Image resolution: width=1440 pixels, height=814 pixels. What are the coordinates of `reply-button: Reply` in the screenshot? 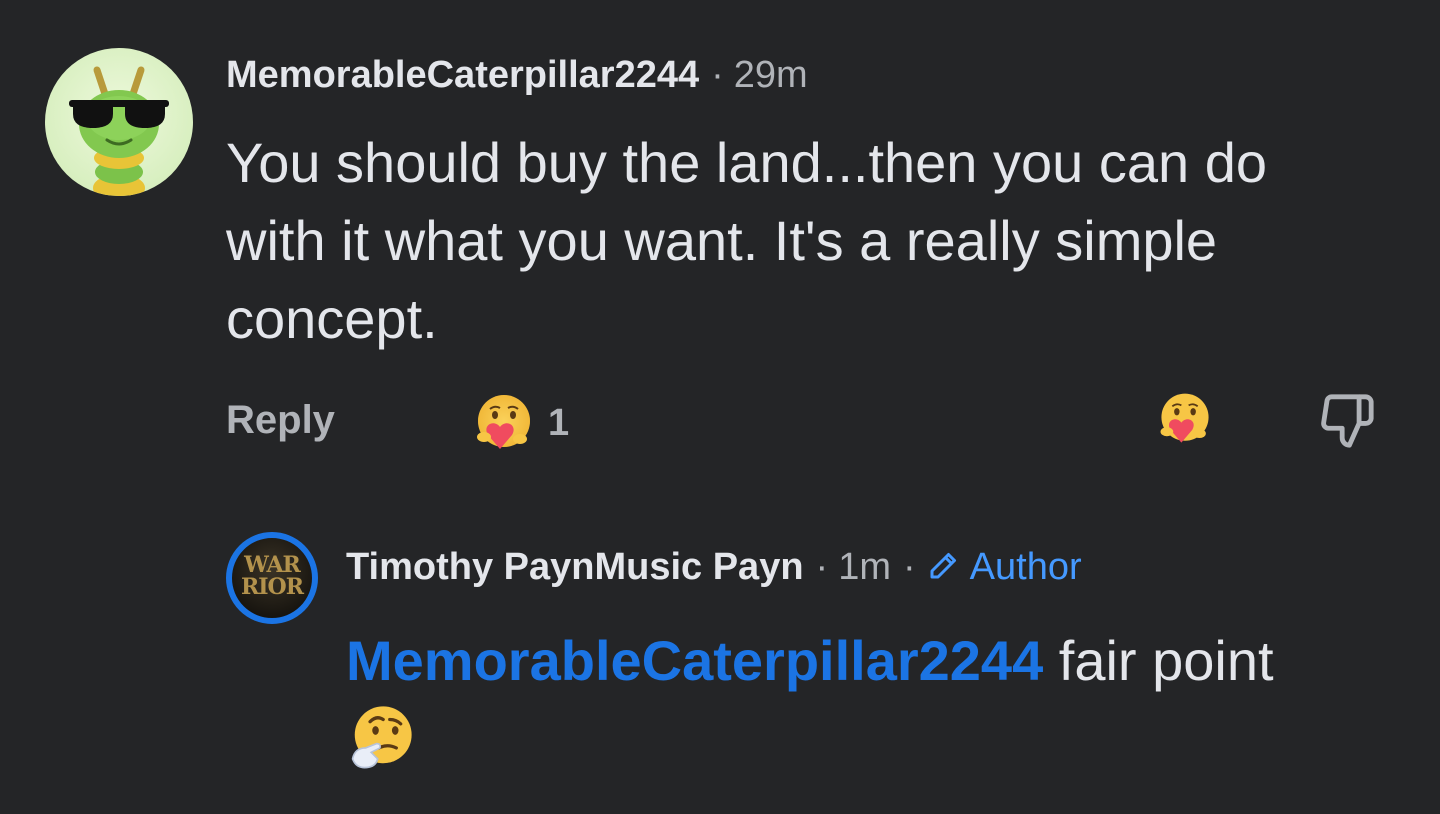 It's located at (280, 420).